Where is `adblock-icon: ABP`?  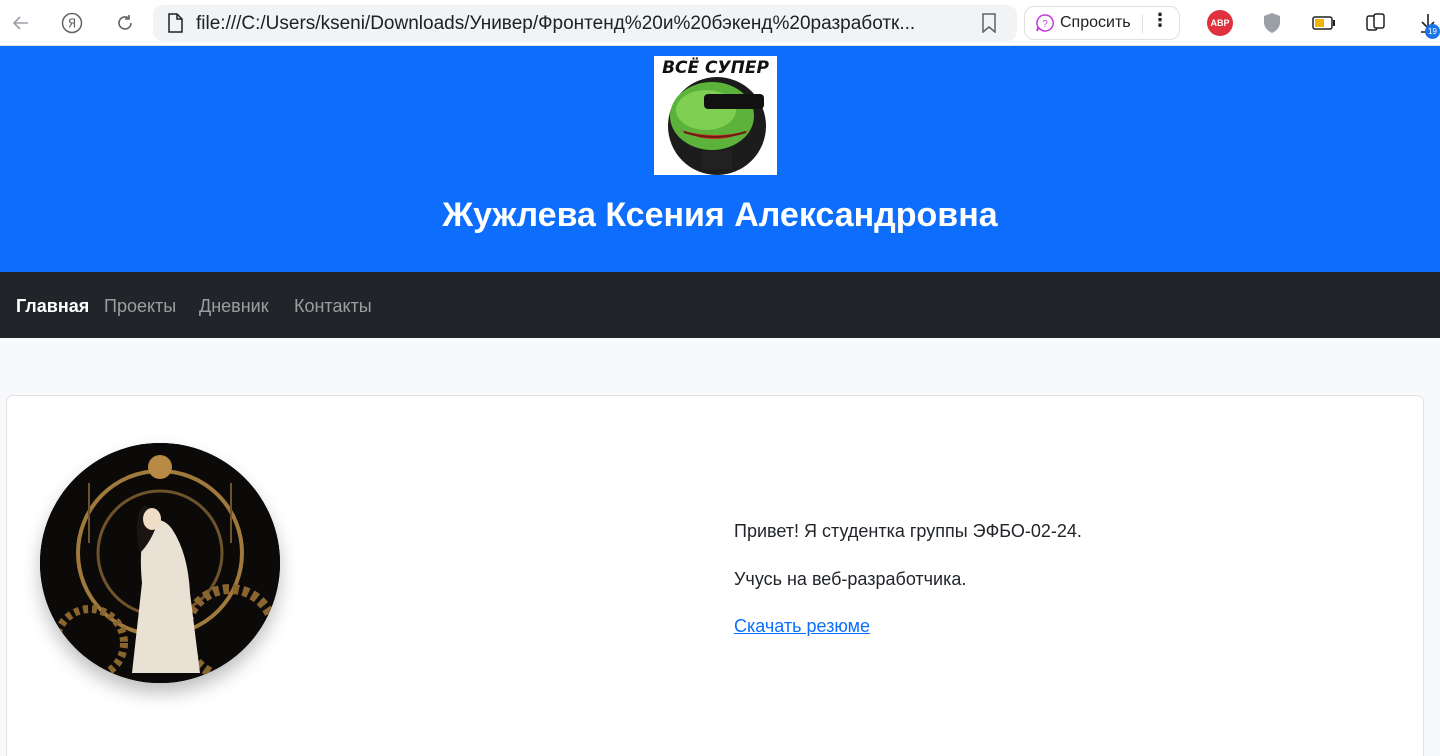
adblock-icon: ABP is located at coordinates (1220, 23).